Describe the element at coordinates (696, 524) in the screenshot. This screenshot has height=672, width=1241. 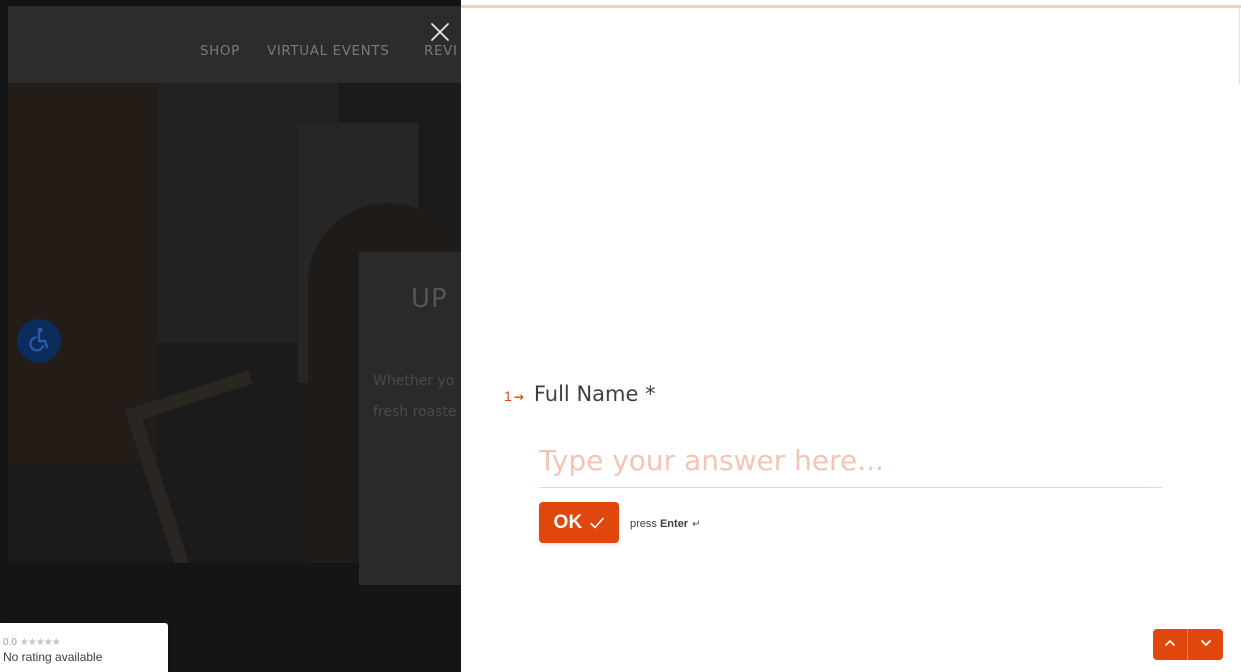
I see `enter-key-icon: ↵` at that location.